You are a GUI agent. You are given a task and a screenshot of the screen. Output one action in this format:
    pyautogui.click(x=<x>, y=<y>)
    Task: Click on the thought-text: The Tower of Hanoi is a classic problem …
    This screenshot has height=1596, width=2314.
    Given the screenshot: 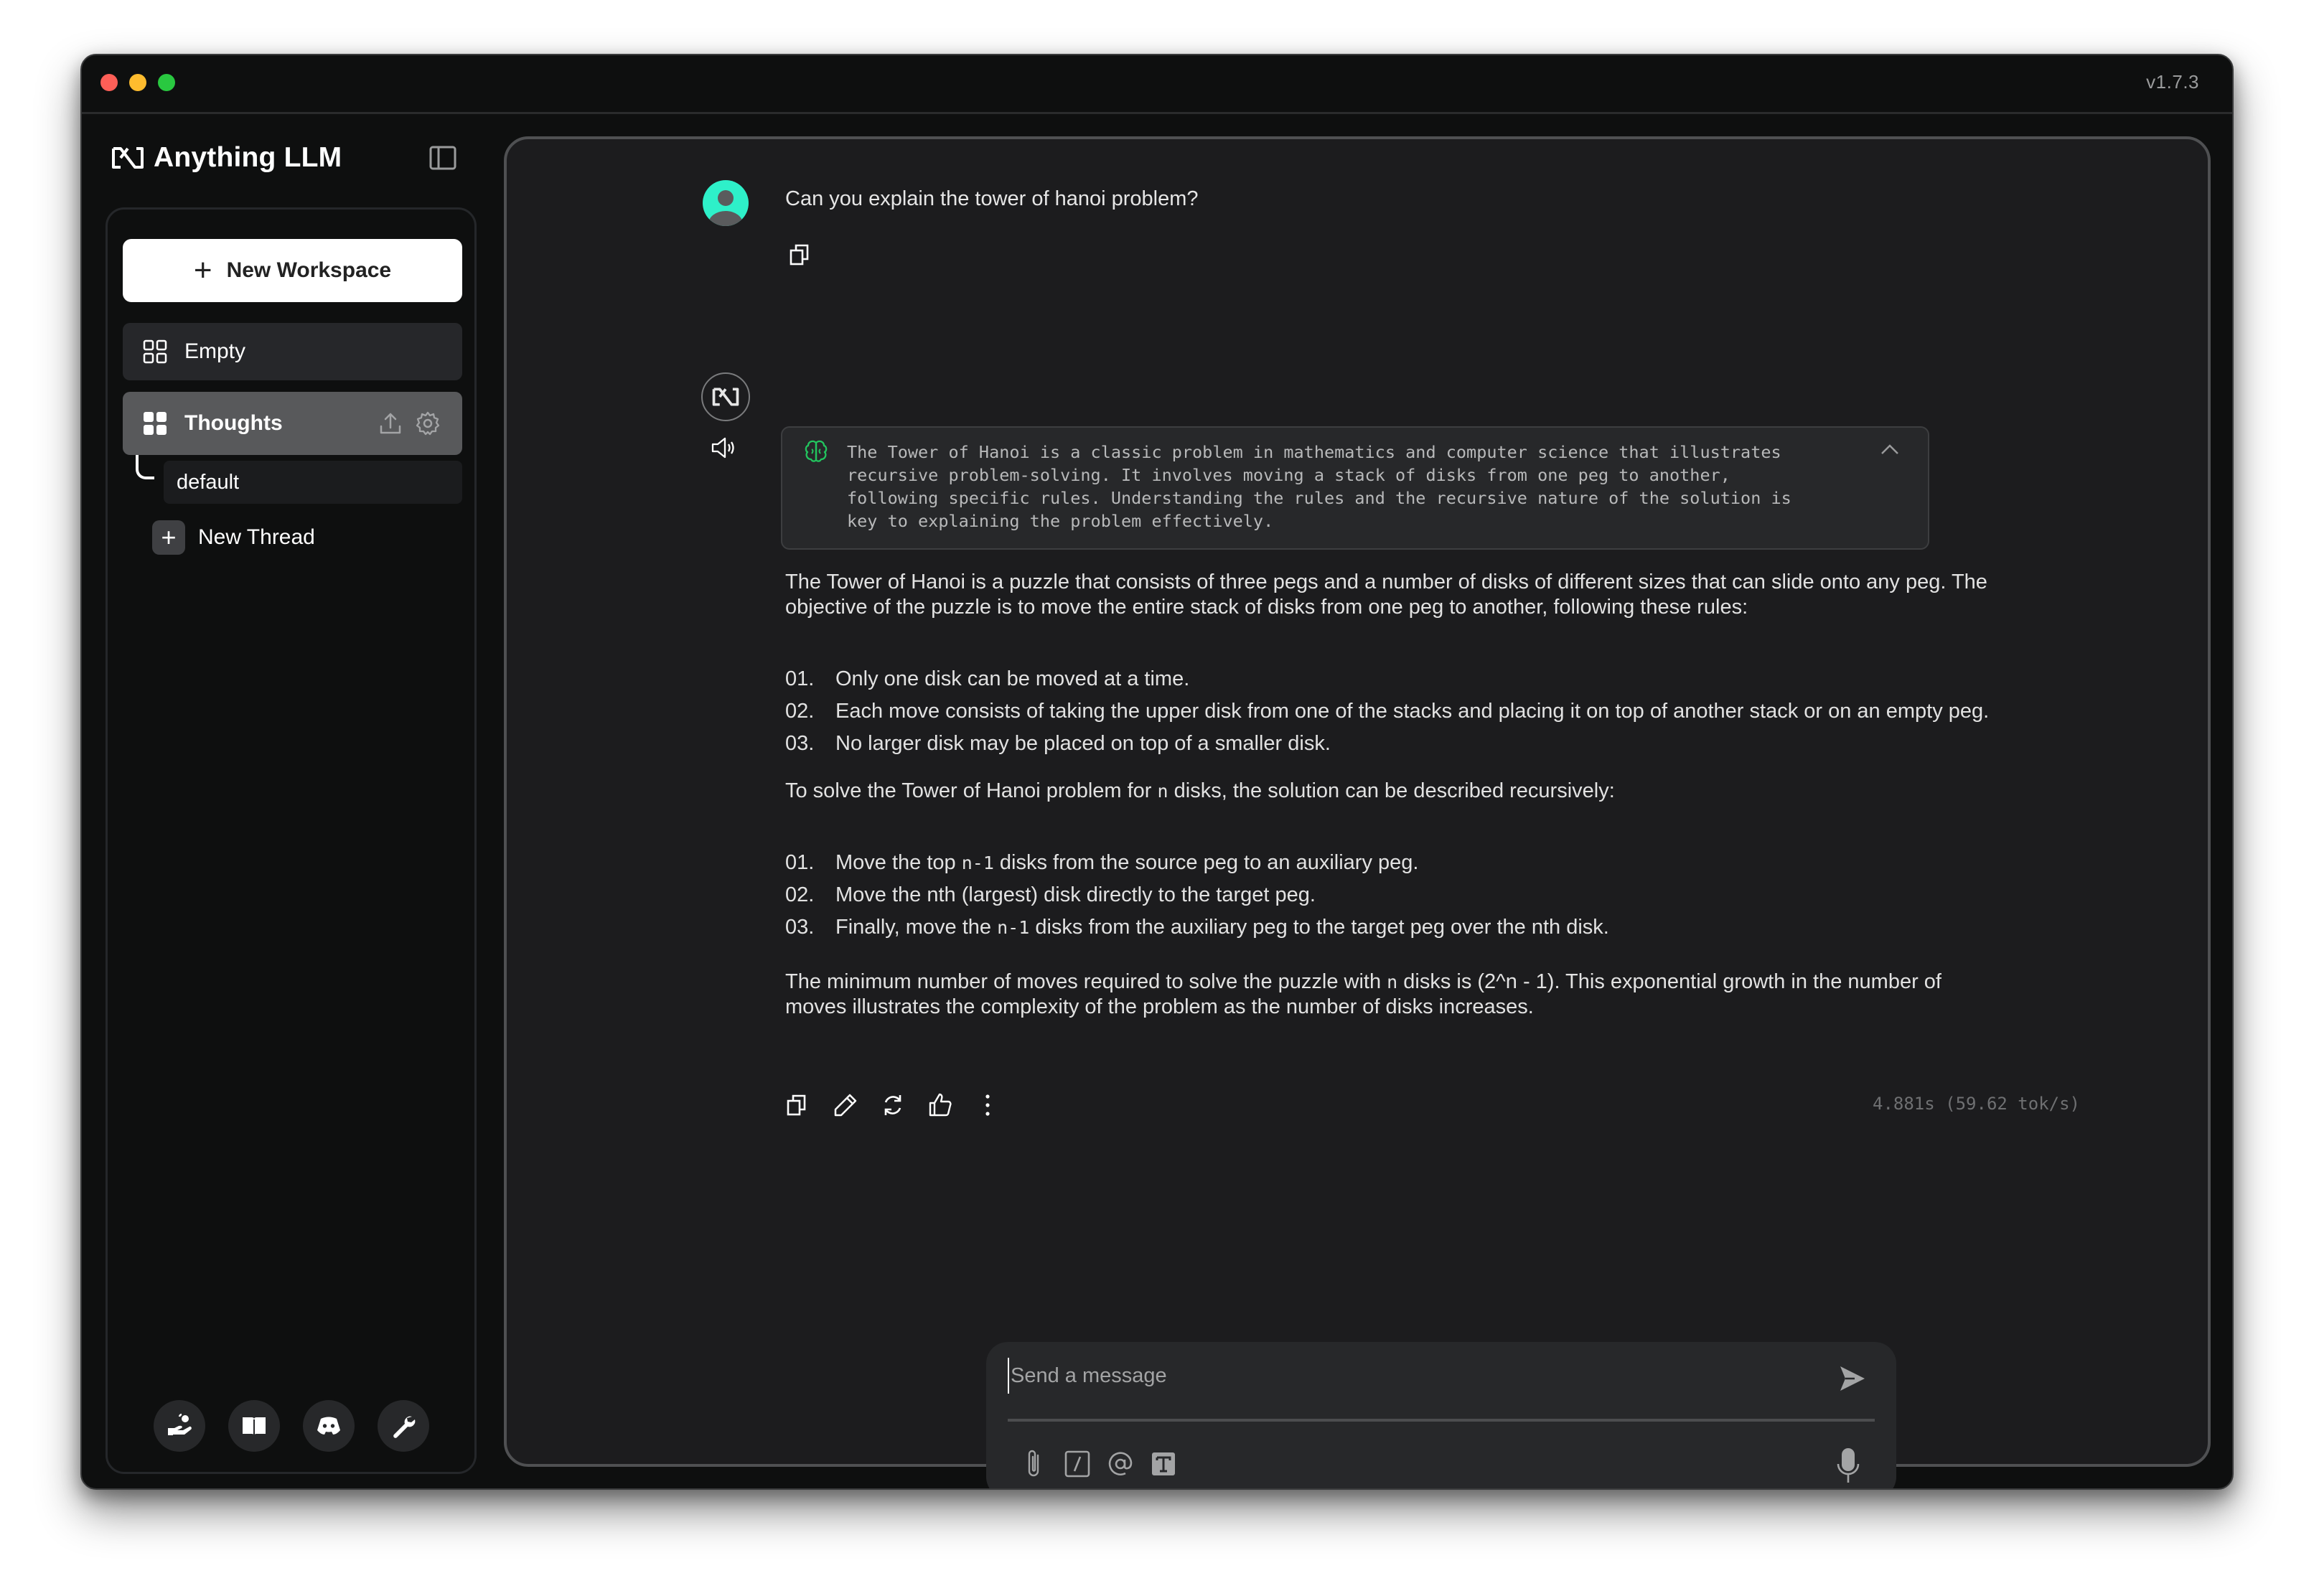 What is the action you would take?
    pyautogui.click(x=1319, y=486)
    